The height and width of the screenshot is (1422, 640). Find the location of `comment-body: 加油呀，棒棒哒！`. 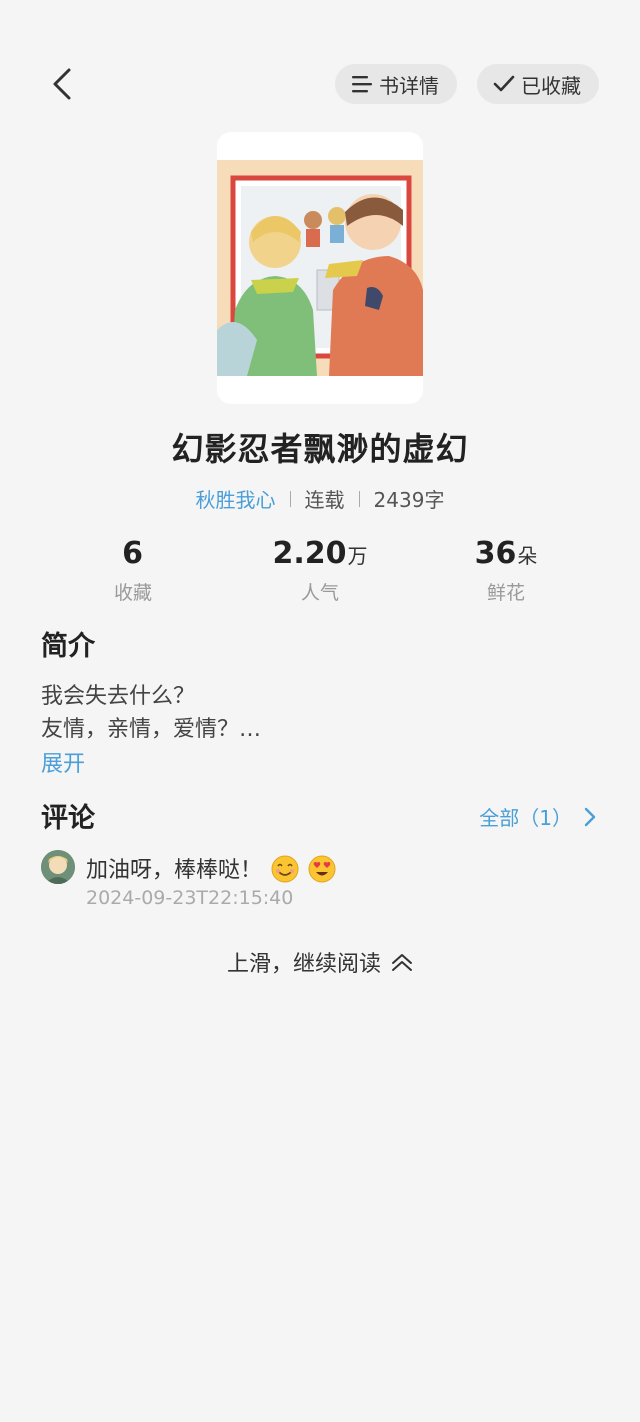

comment-body: 加油呀，棒棒哒！ is located at coordinates (174, 870).